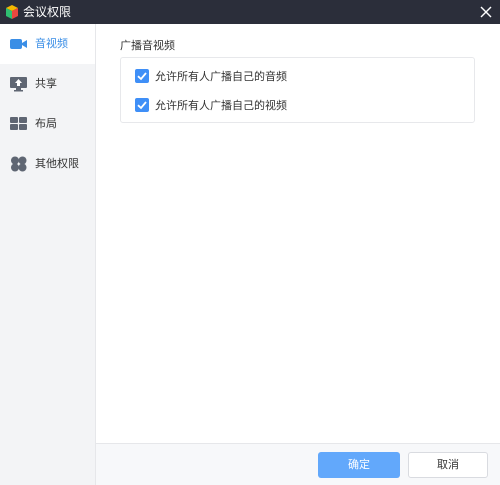 The height and width of the screenshot is (485, 500). I want to click on sidebar-item-audio-video: 音视频, so click(47, 44).